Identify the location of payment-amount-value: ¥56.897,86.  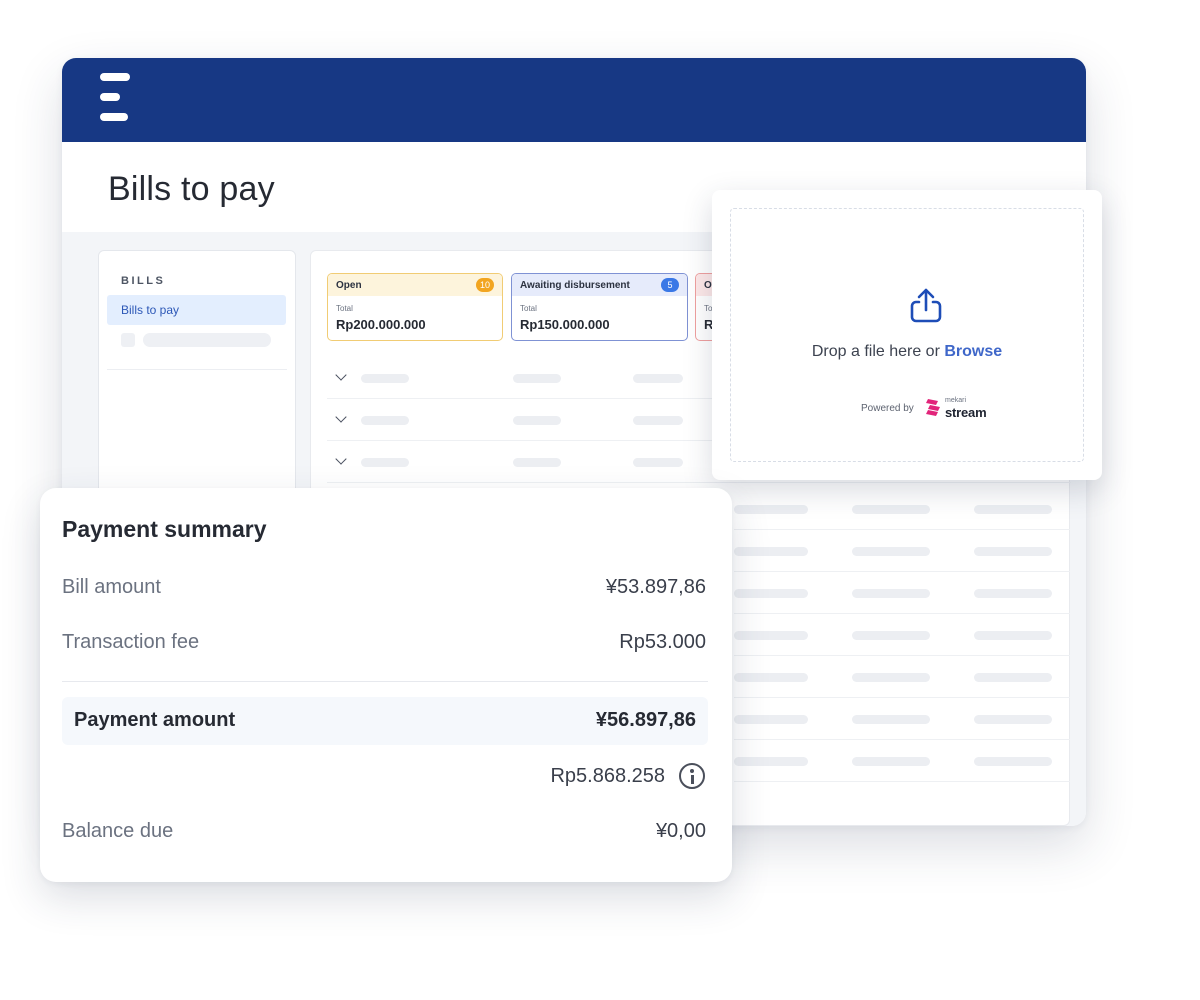
(645, 720).